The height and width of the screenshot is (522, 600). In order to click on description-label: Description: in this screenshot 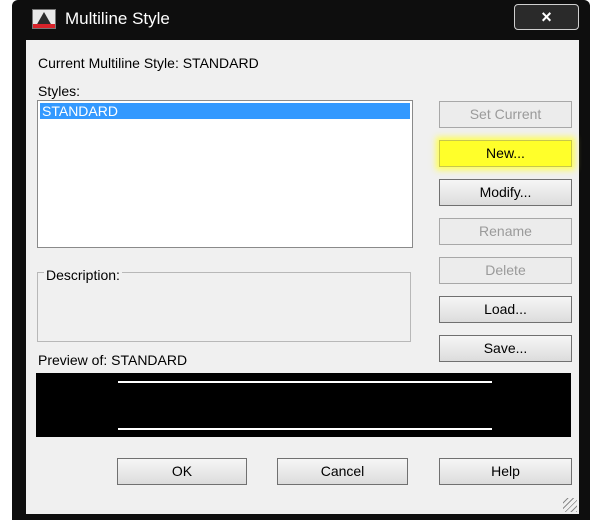, I will do `click(83, 275)`.